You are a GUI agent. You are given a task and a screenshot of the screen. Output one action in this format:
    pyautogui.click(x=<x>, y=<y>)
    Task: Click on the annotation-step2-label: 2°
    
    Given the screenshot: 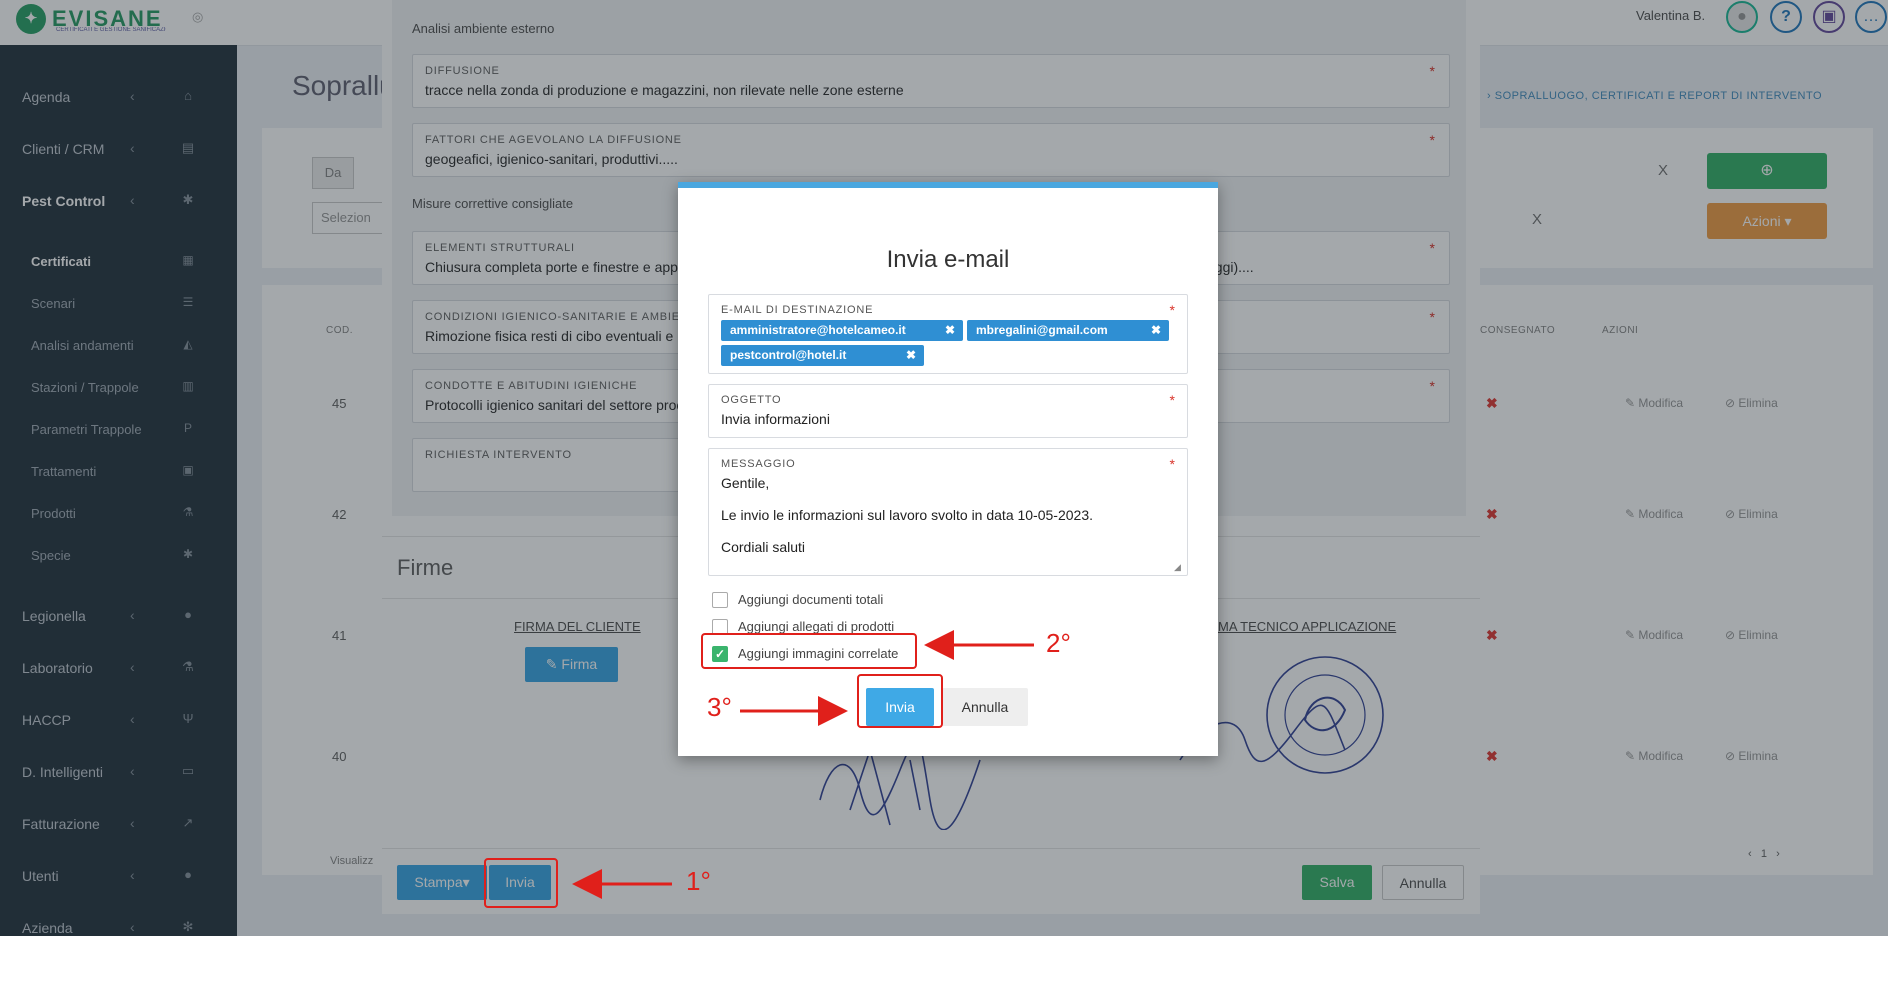 What is the action you would take?
    pyautogui.click(x=1058, y=643)
    